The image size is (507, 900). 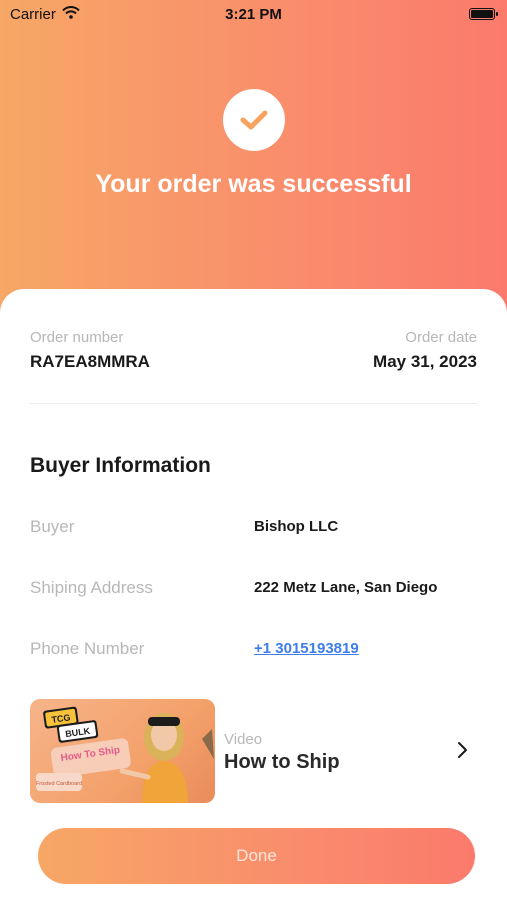 What do you see at coordinates (282, 762) in the screenshot?
I see `video-title: How to Ship` at bounding box center [282, 762].